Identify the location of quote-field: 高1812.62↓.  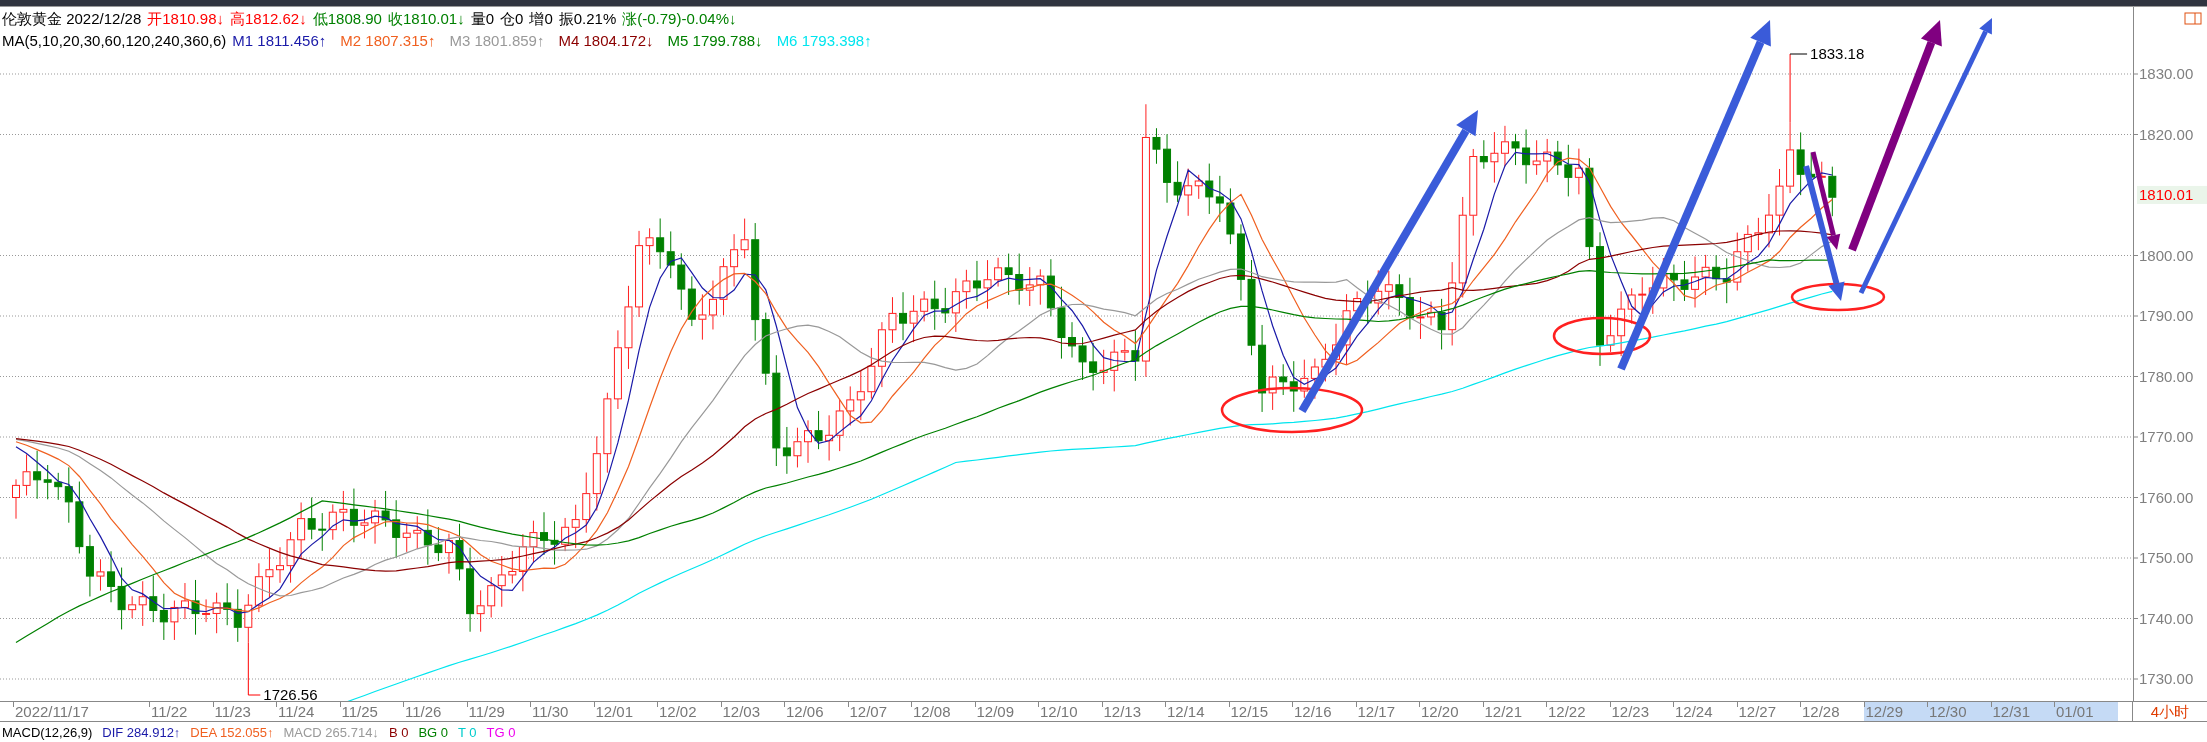
(268, 19).